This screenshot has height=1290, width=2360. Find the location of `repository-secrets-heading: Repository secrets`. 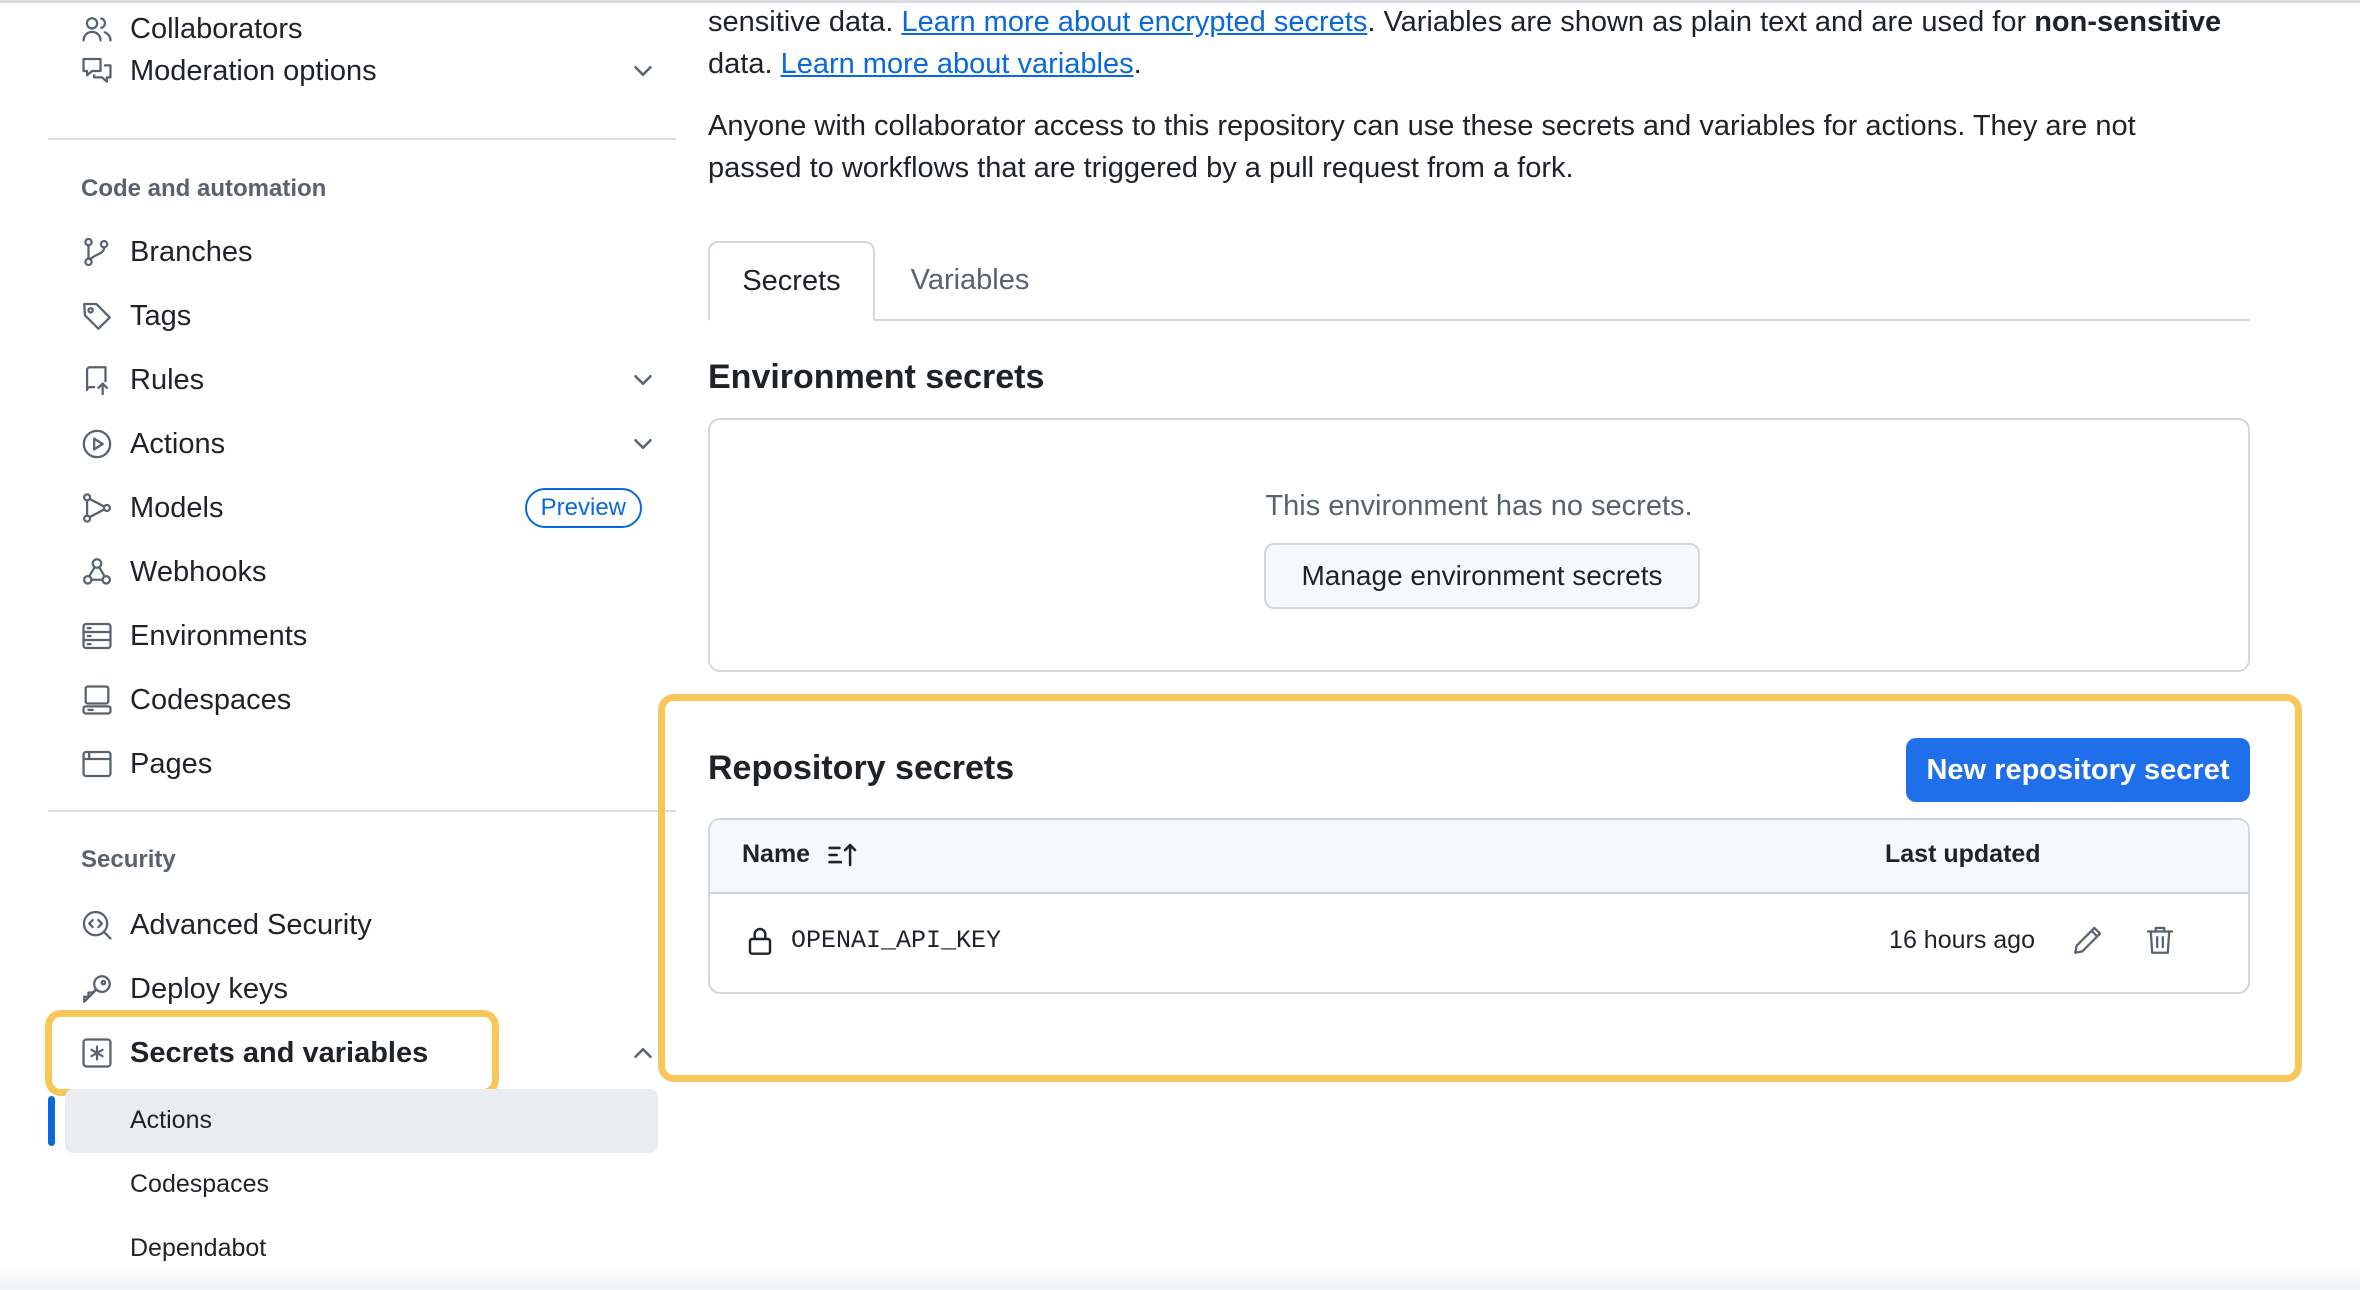

repository-secrets-heading: Repository secrets is located at coordinates (861, 768).